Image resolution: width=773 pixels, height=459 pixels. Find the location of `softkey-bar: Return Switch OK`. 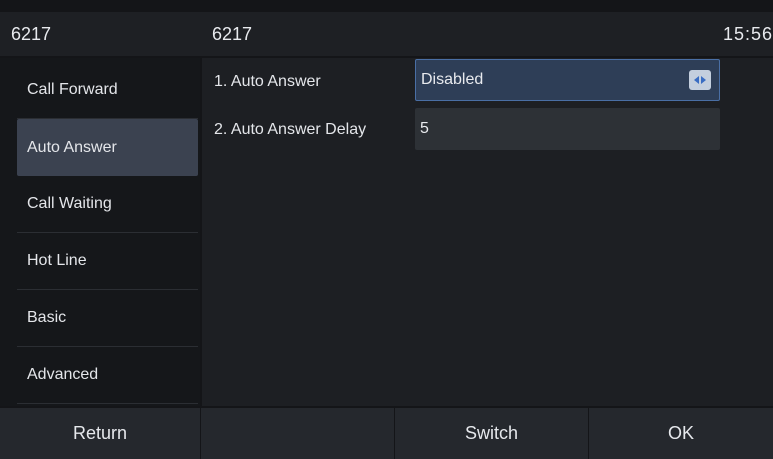

softkey-bar: Return Switch OK is located at coordinates (386, 433).